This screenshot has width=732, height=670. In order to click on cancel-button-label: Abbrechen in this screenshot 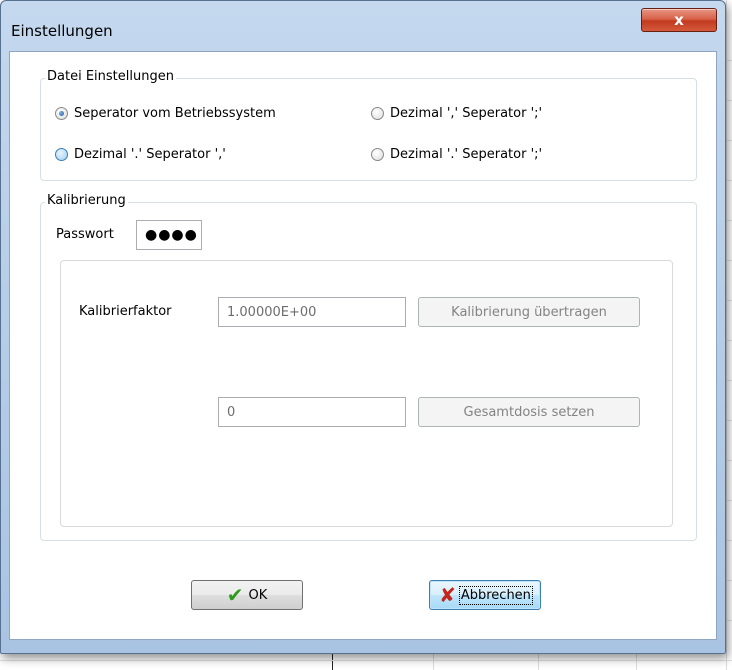, I will do `click(495, 595)`.